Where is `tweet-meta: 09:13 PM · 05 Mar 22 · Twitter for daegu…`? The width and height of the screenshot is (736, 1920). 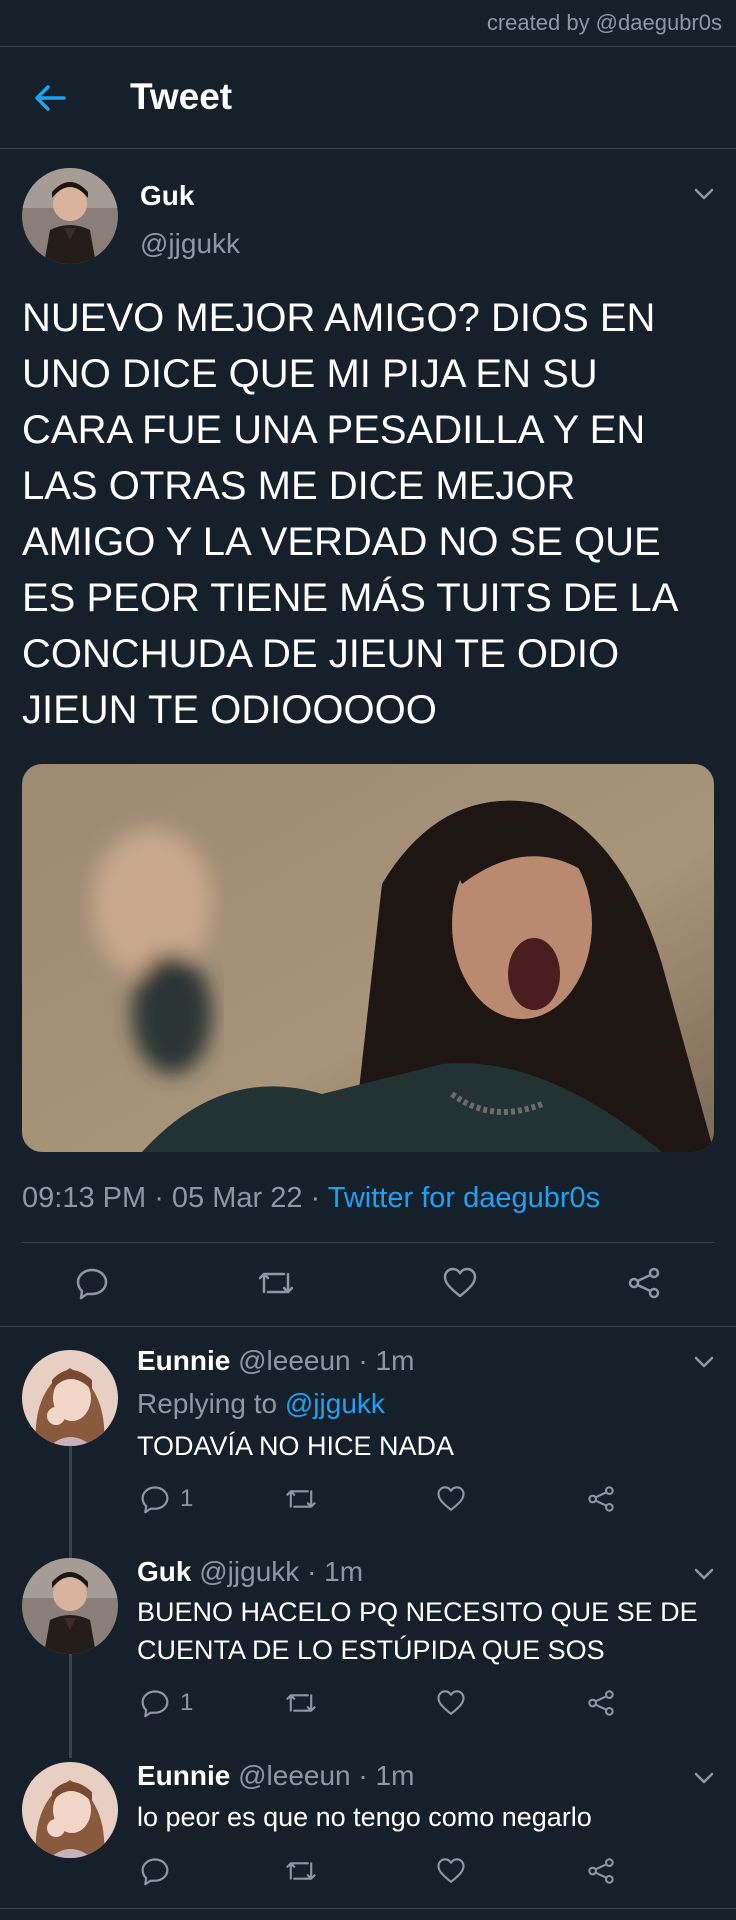 tweet-meta: 09:13 PM · 05 Mar 22 · Twitter for daegu… is located at coordinates (311, 1198).